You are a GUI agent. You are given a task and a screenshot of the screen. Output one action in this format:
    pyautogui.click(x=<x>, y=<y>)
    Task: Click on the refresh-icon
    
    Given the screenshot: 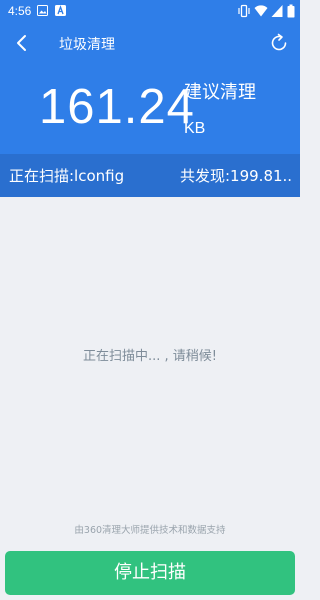 What is the action you would take?
    pyautogui.click(x=279, y=43)
    